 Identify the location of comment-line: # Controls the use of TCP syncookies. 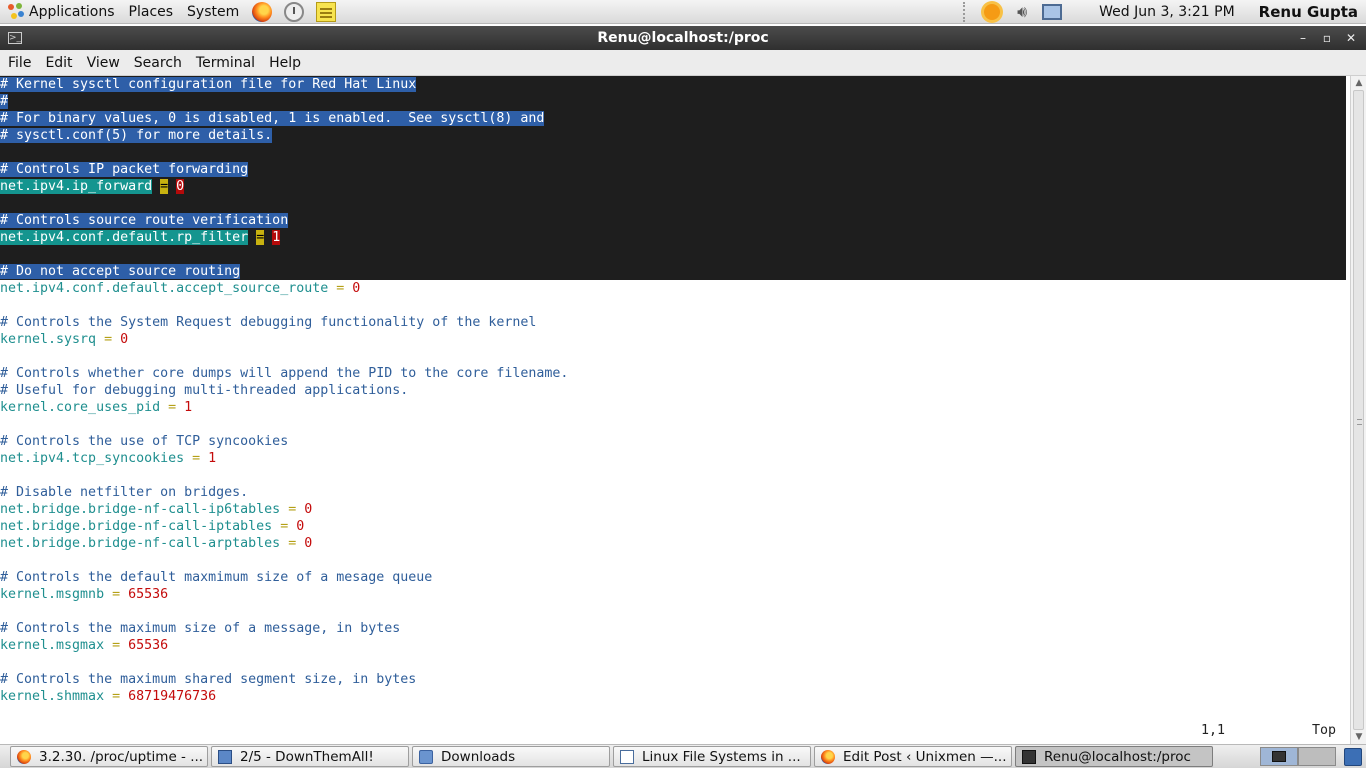
(675, 441).